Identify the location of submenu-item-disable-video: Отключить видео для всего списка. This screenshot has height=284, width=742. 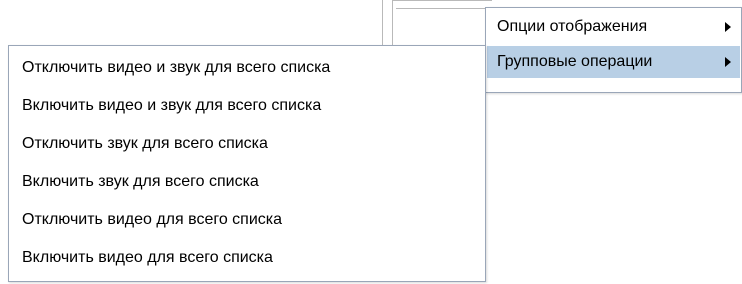
(247, 220).